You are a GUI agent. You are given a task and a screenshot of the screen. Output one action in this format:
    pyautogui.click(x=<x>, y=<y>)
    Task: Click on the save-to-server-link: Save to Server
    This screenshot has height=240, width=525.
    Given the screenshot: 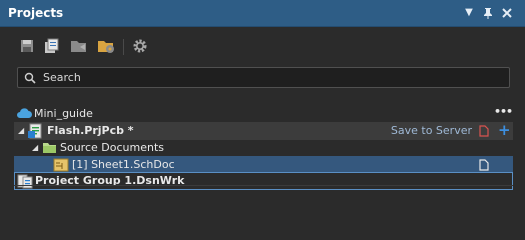 What is the action you would take?
    pyautogui.click(x=431, y=130)
    